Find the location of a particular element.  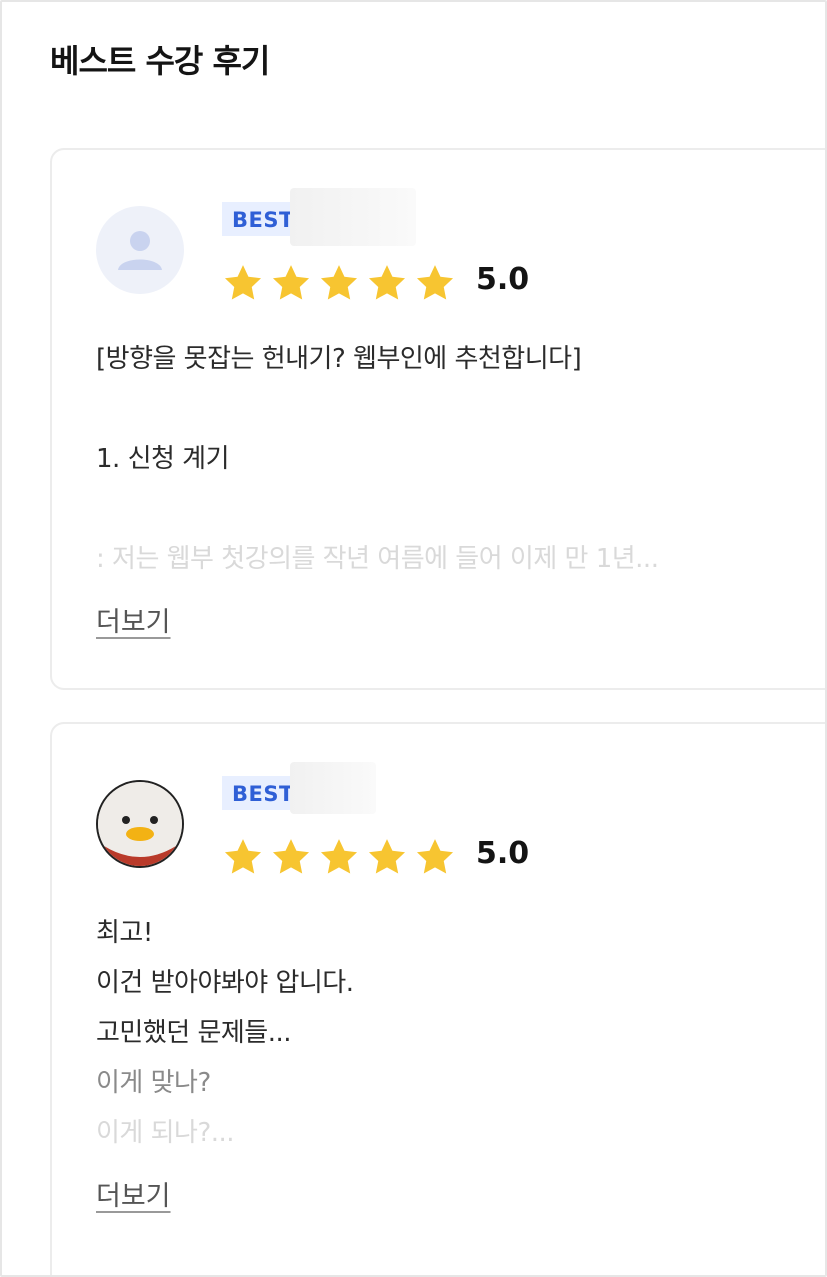

review-line: 이건 받아야봐야 압니다. is located at coordinates (225, 983).